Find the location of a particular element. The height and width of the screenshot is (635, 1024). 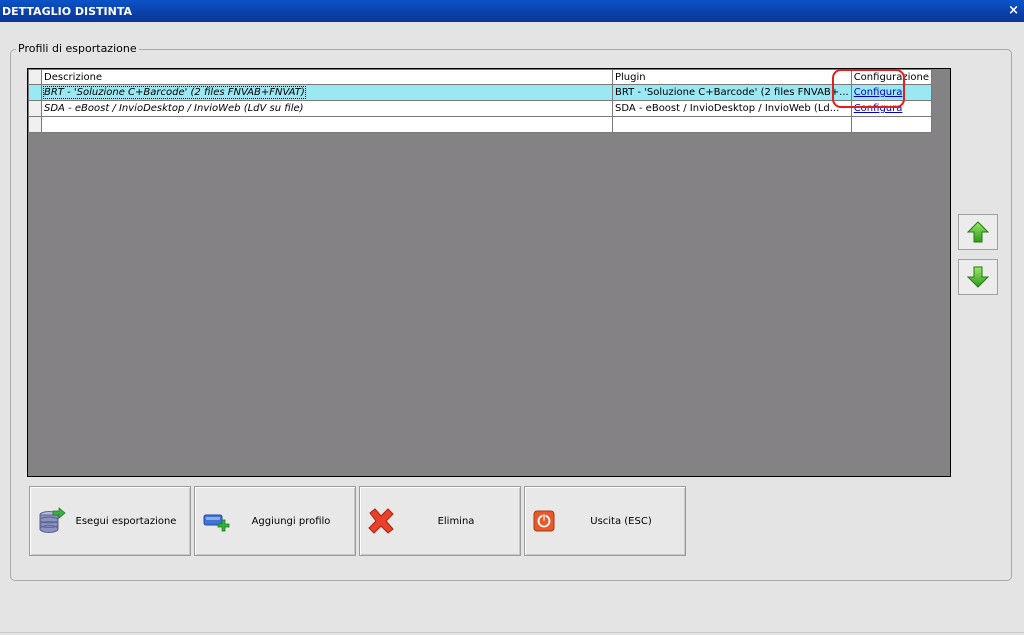

arrow-down-icon is located at coordinates (978, 277).